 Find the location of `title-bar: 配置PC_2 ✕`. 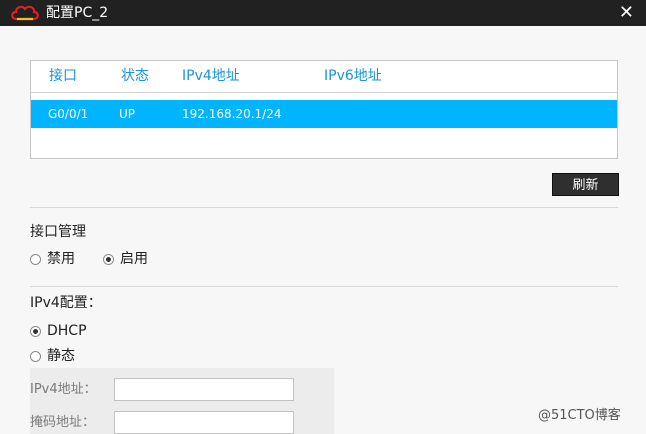

title-bar: 配置PC_2 ✕ is located at coordinates (323, 13).